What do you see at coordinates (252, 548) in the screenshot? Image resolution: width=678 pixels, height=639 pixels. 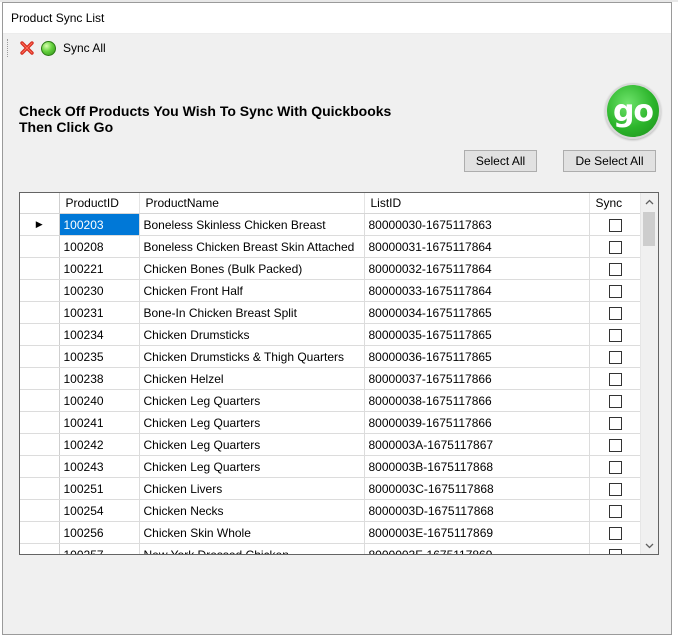 I see `cell-productname: New York Dressed Chicken` at bounding box center [252, 548].